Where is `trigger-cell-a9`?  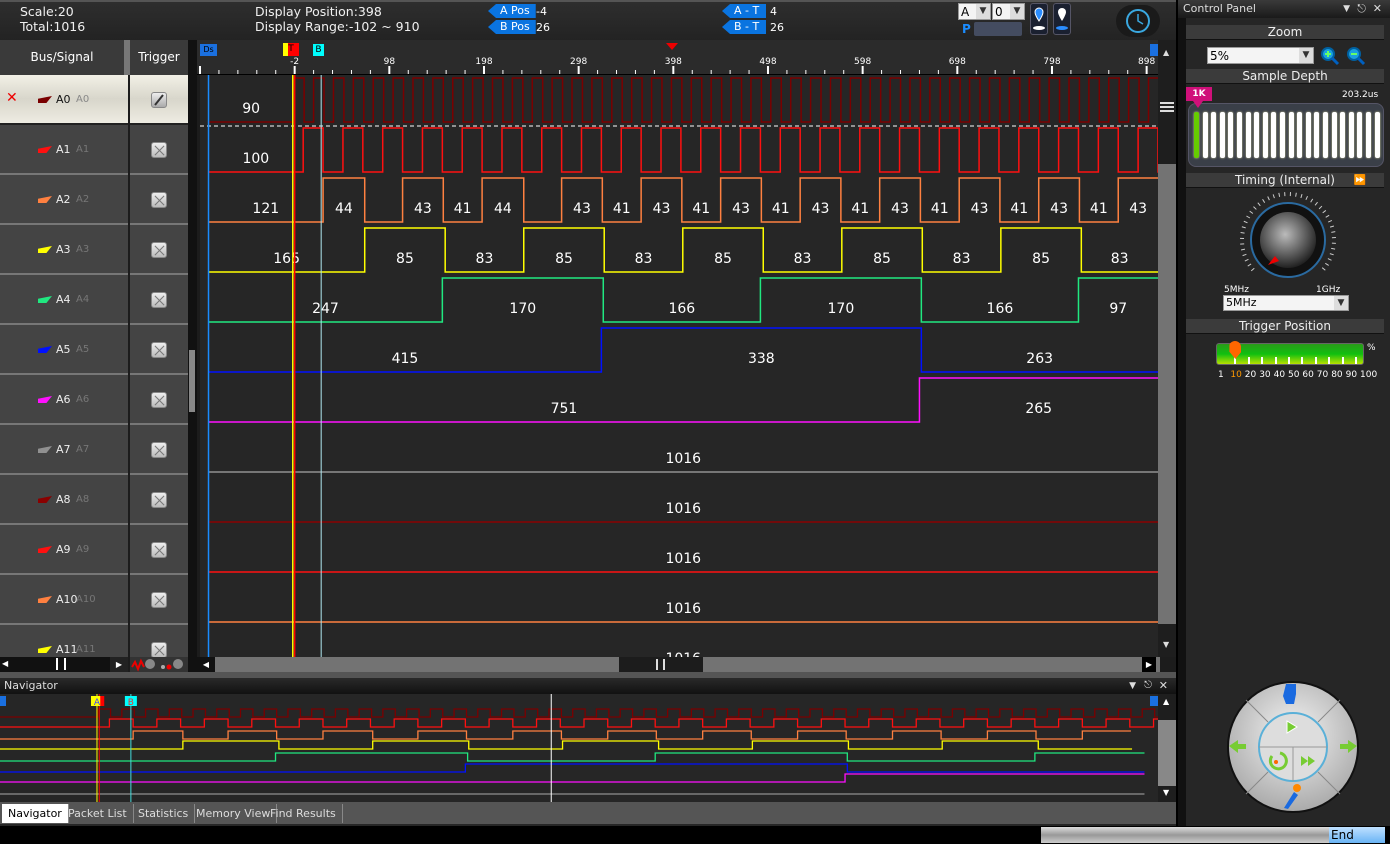 trigger-cell-a9 is located at coordinates (159, 550).